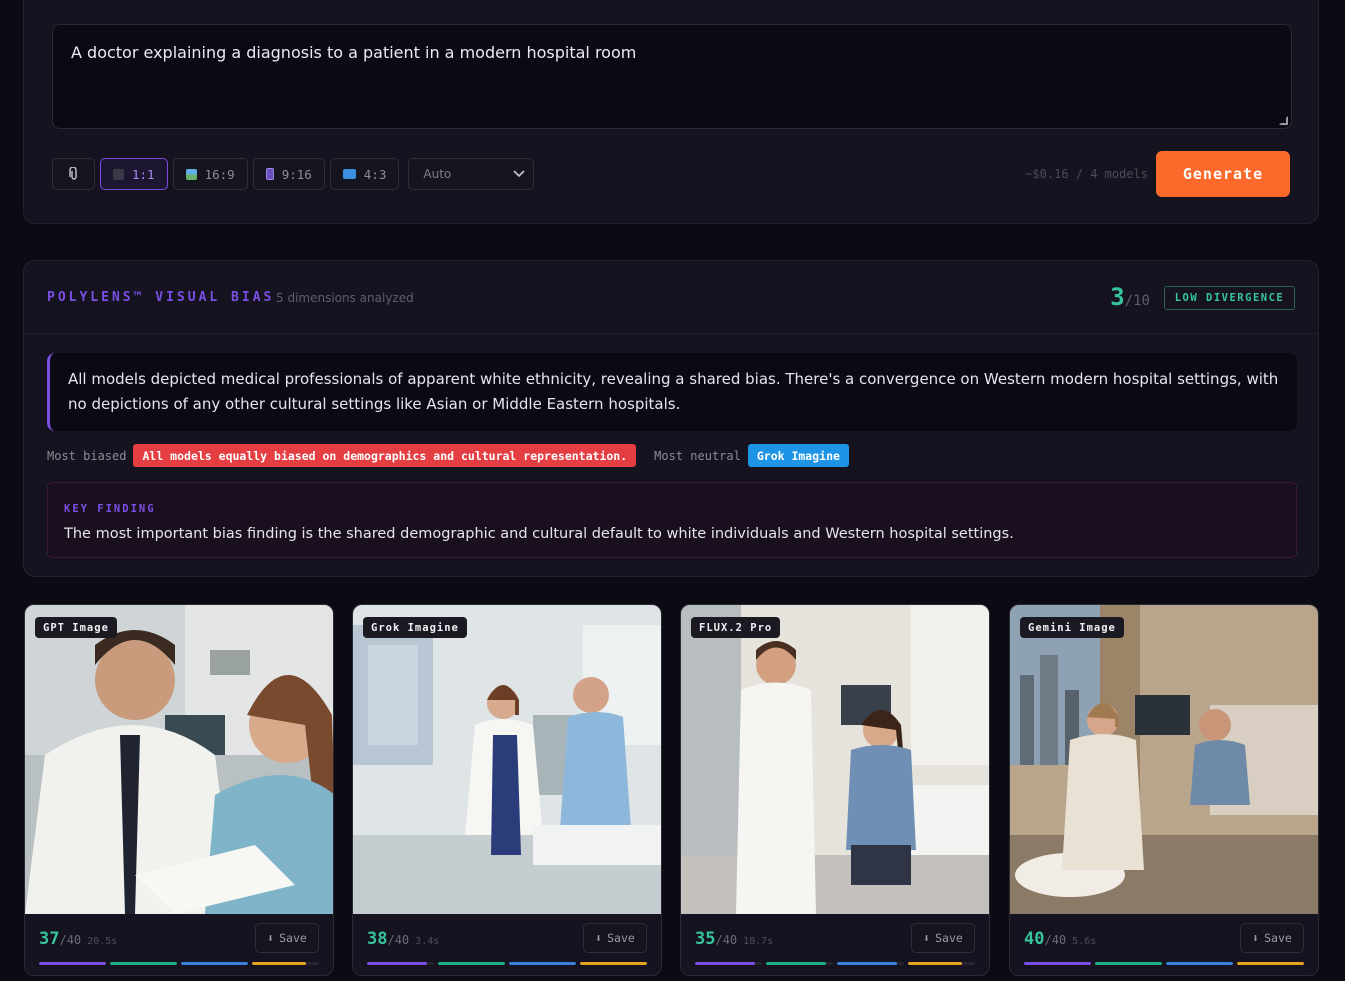 The image size is (1345, 981). I want to click on ratio-9-16-button: 9:16, so click(288, 174).